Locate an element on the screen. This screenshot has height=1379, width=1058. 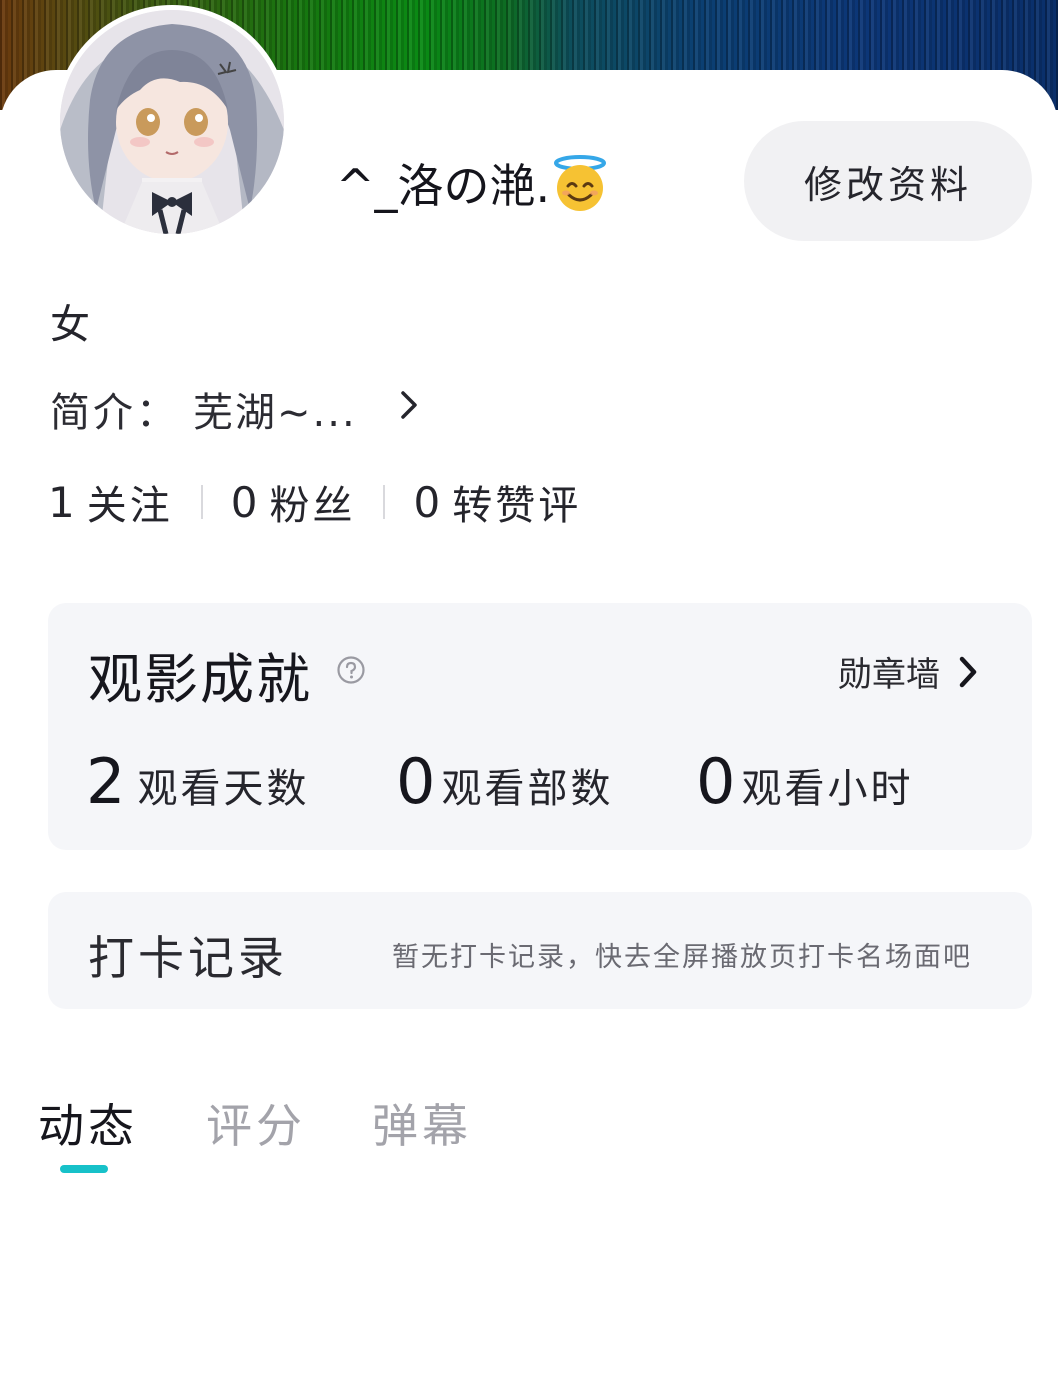
help-icon is located at coordinates (351, 670).